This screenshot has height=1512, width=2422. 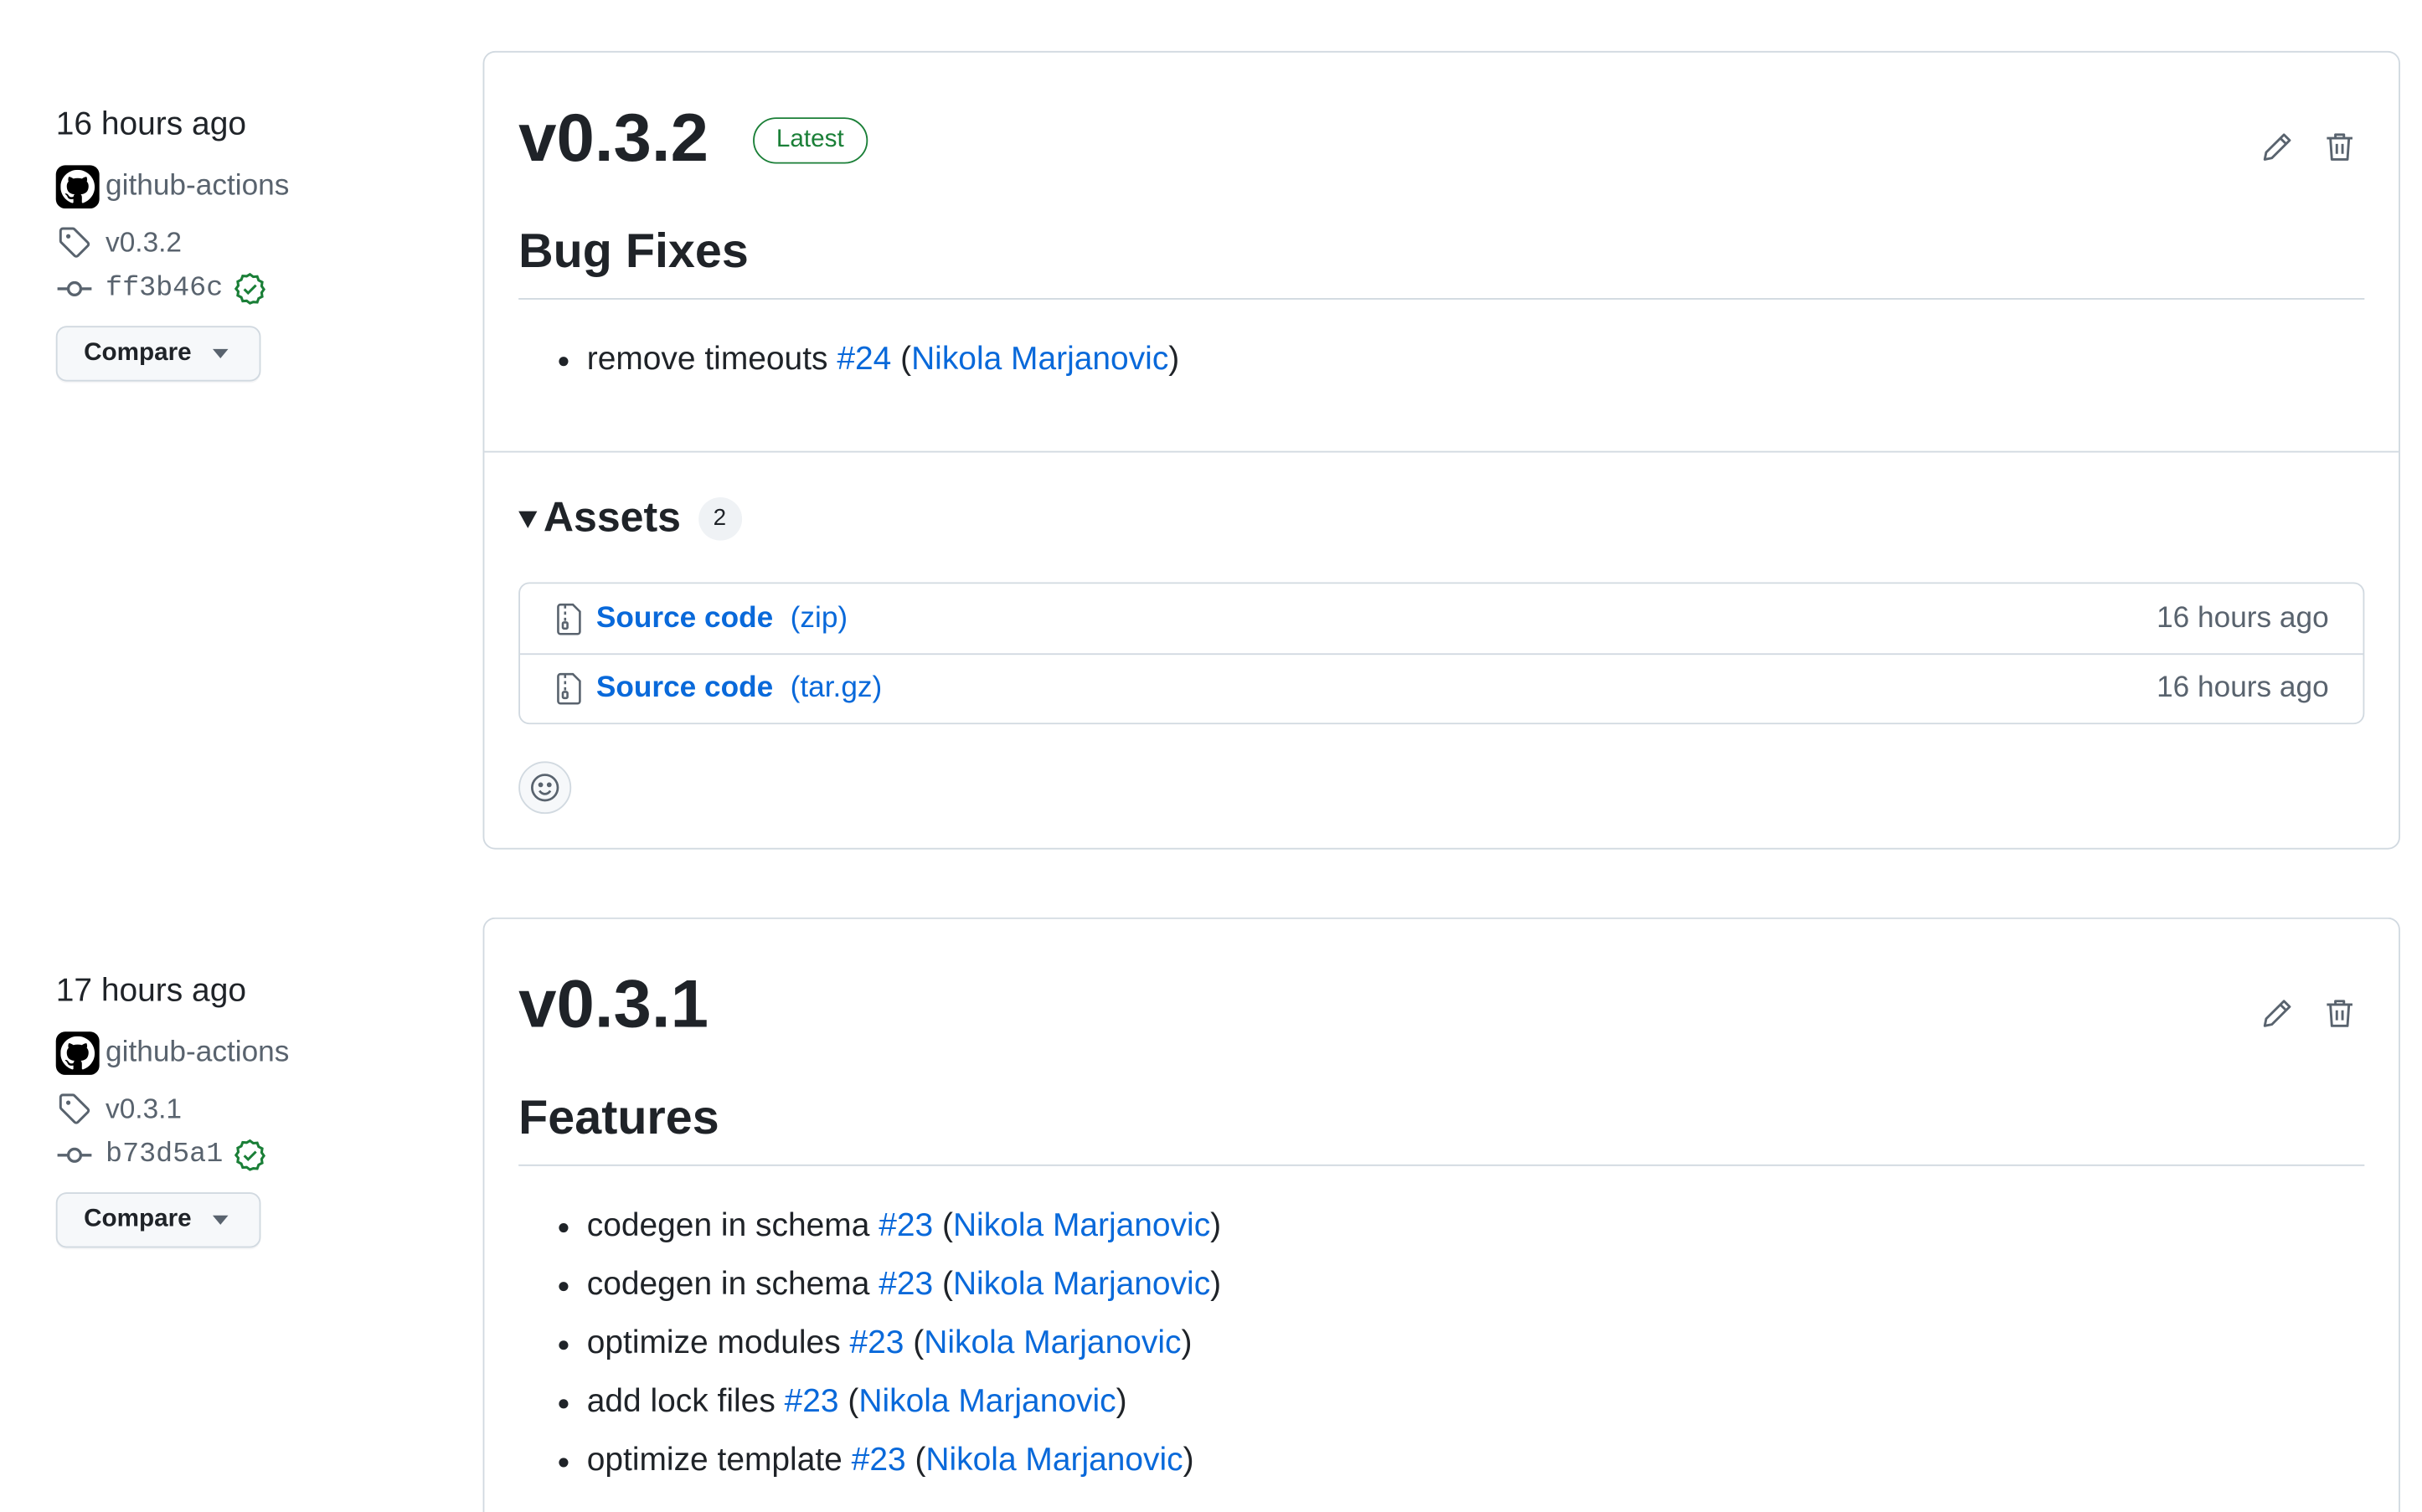 I want to click on assets-toggle: Assets 2, so click(x=630, y=518).